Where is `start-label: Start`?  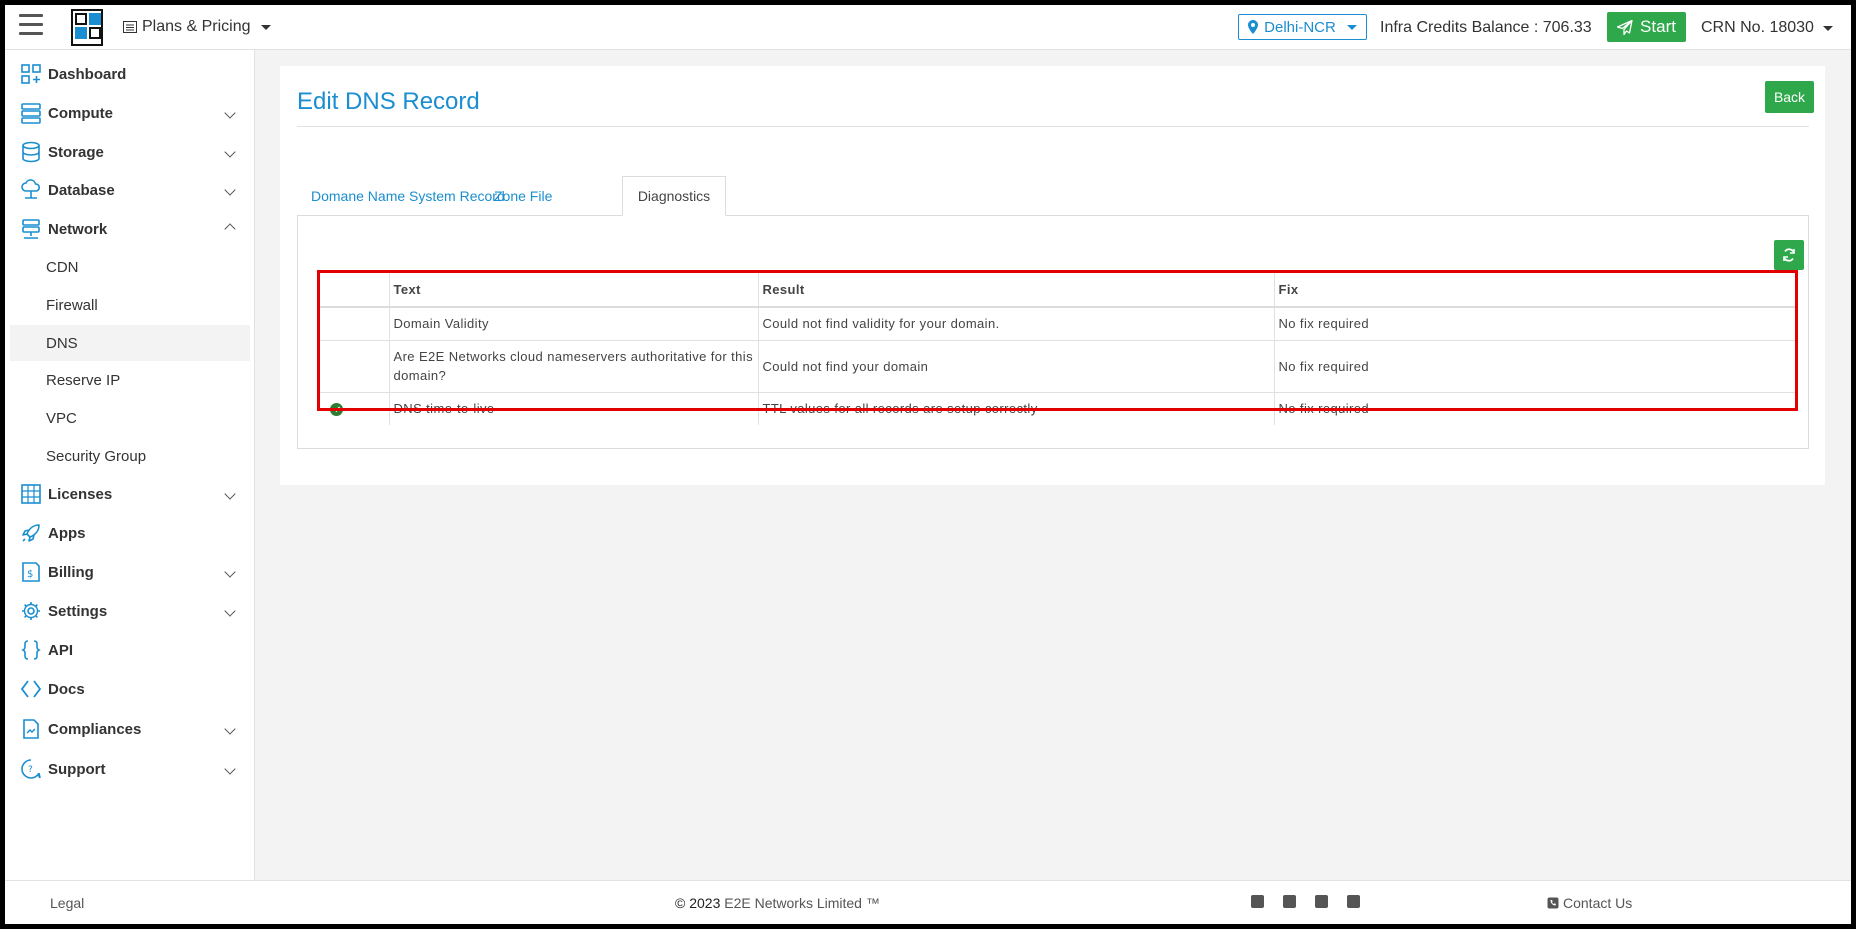
start-label: Start is located at coordinates (1658, 26).